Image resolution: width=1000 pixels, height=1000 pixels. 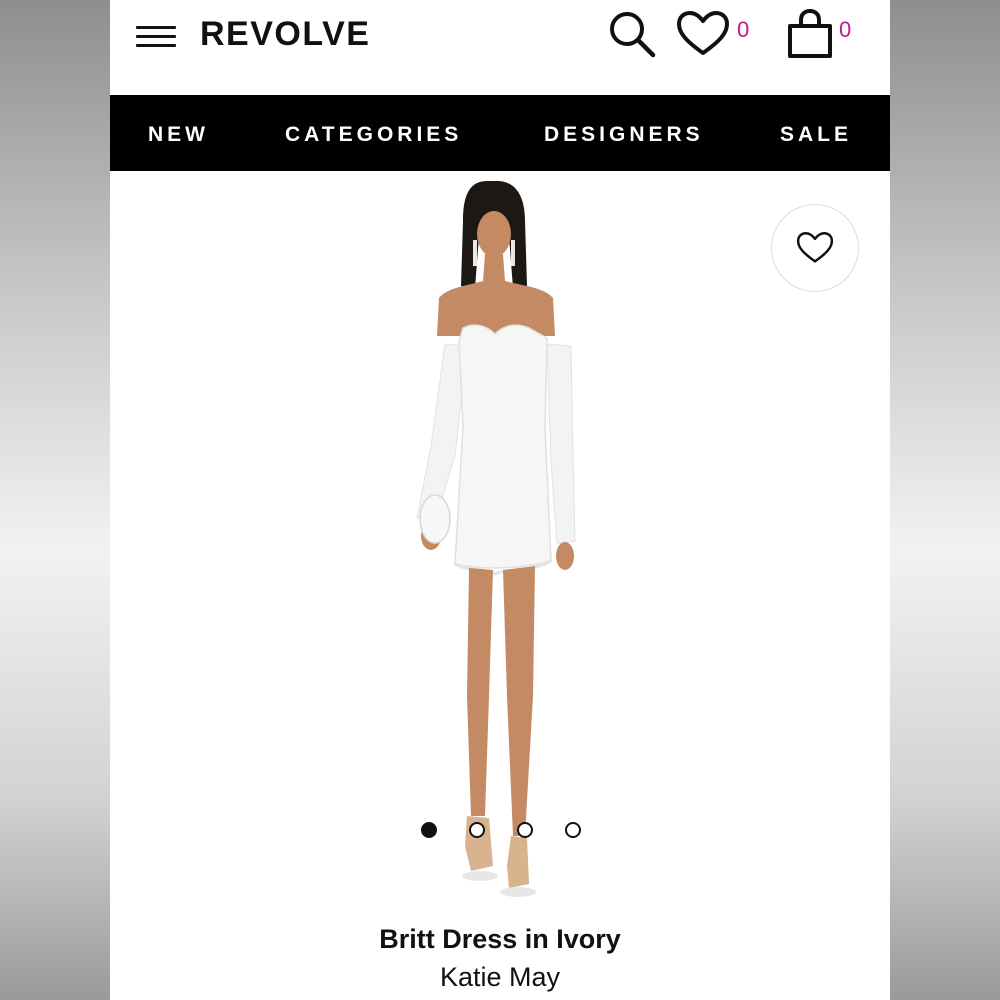 I want to click on product-title: Britt Dress in Ivory, so click(x=500, y=939).